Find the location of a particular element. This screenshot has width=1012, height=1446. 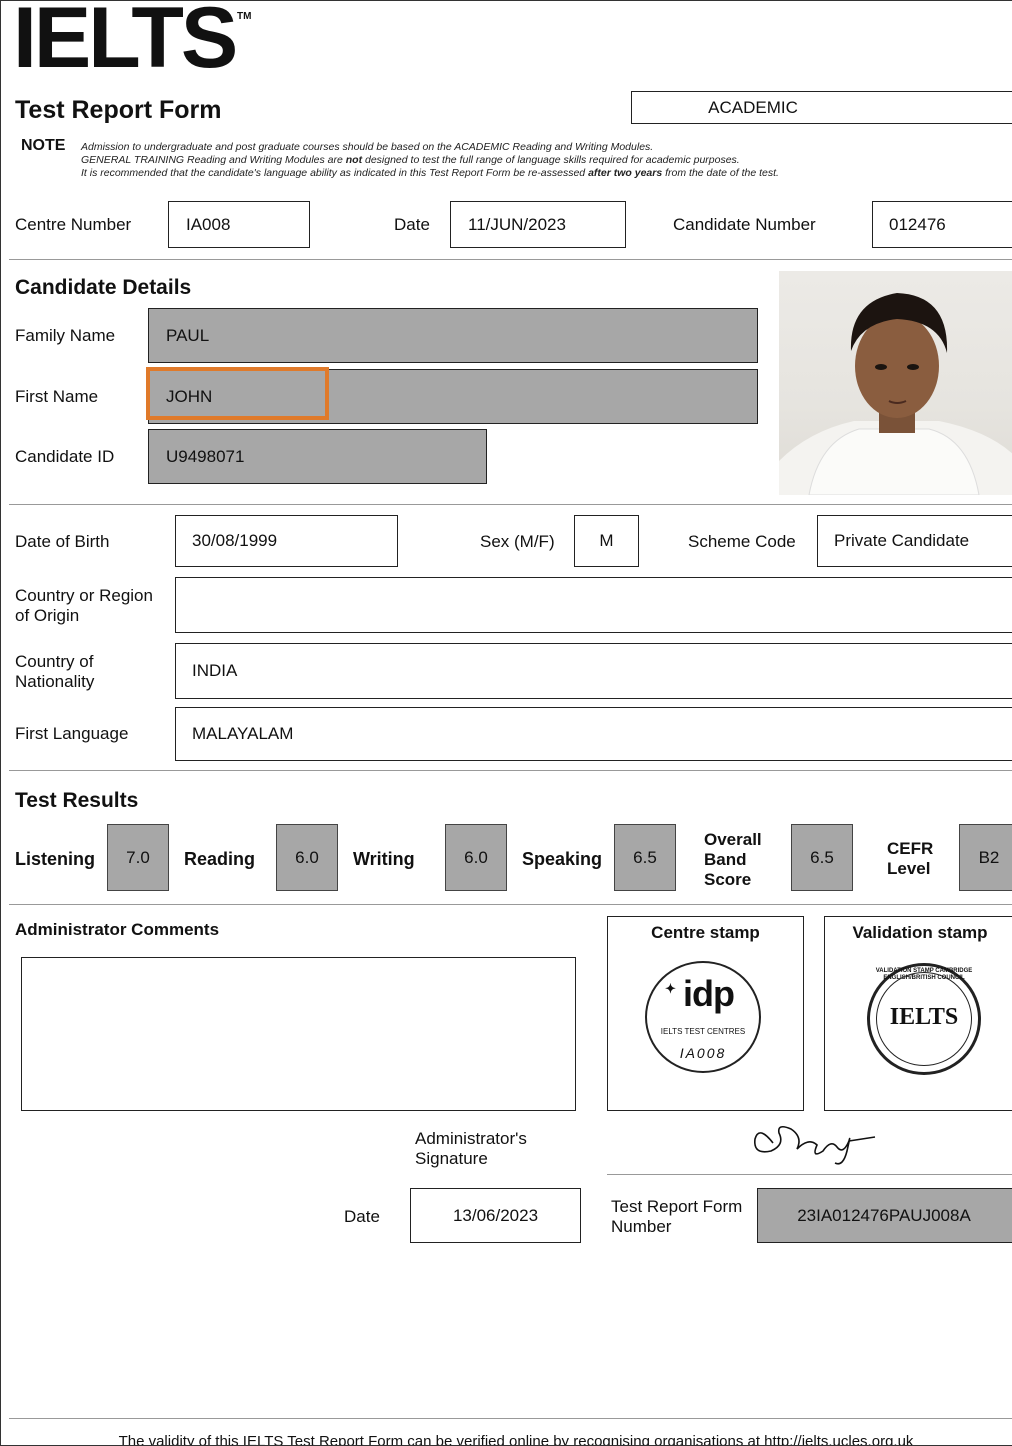

trf-number-field: 23IA012476PAUJ008A is located at coordinates (884, 1215).